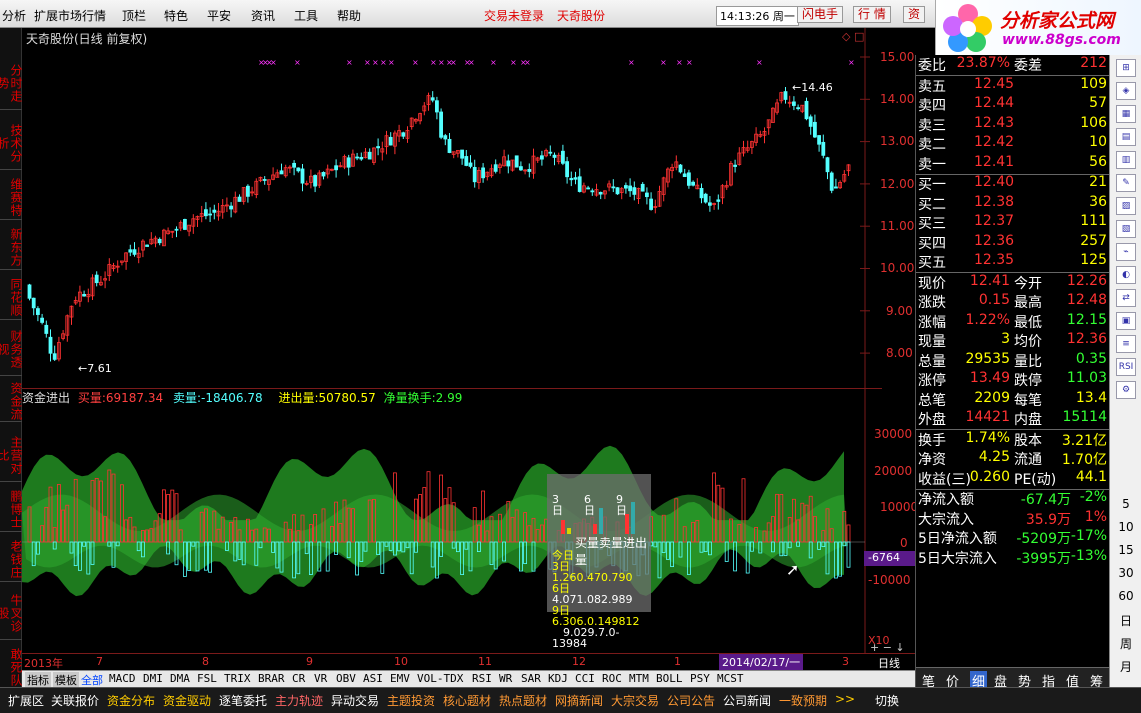  Describe the element at coordinates (263, 15) in the screenshot. I see `menu-news: 资讯` at that location.